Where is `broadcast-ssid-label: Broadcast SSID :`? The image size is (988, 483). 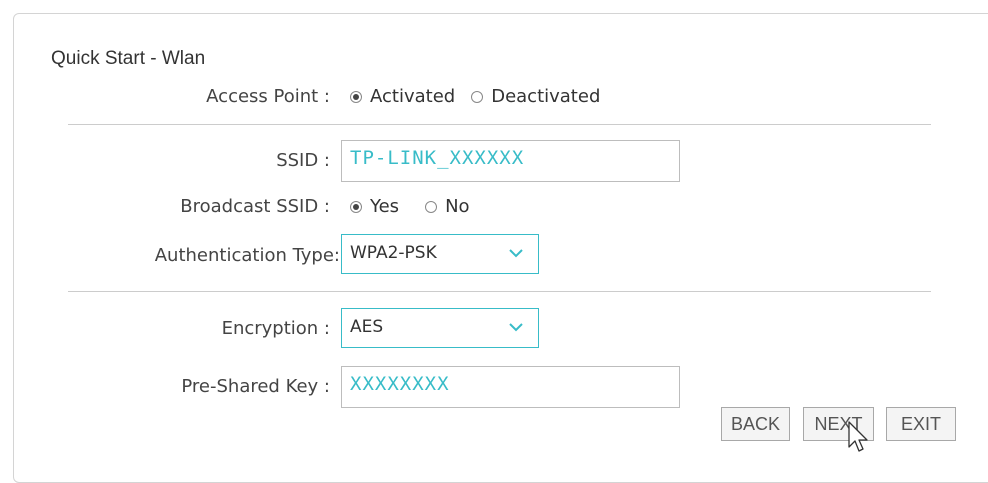 broadcast-ssid-label: Broadcast SSID : is located at coordinates (255, 206).